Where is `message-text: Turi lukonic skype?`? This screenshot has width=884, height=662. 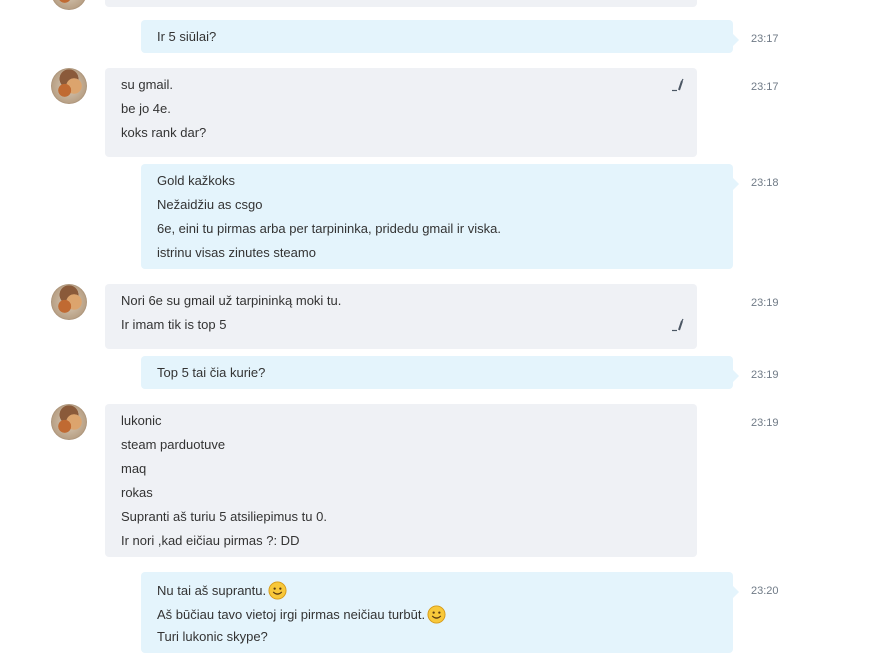 message-text: Turi lukonic skype? is located at coordinates (212, 636).